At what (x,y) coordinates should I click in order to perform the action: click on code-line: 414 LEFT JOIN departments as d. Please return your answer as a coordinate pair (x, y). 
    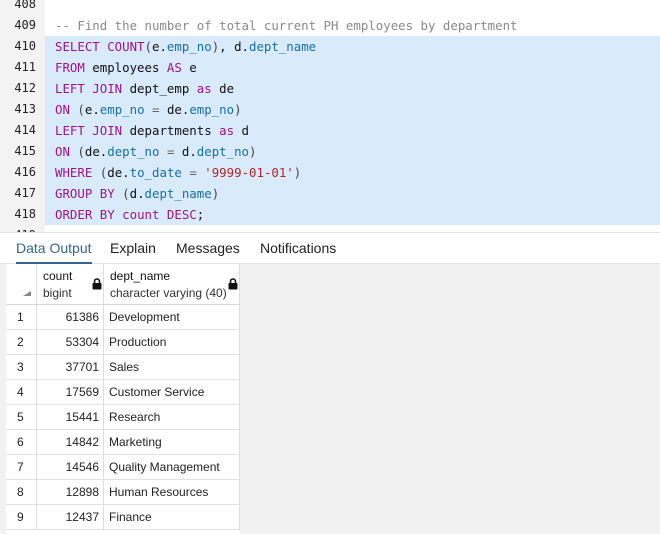
    Looking at the image, I should click on (330, 130).